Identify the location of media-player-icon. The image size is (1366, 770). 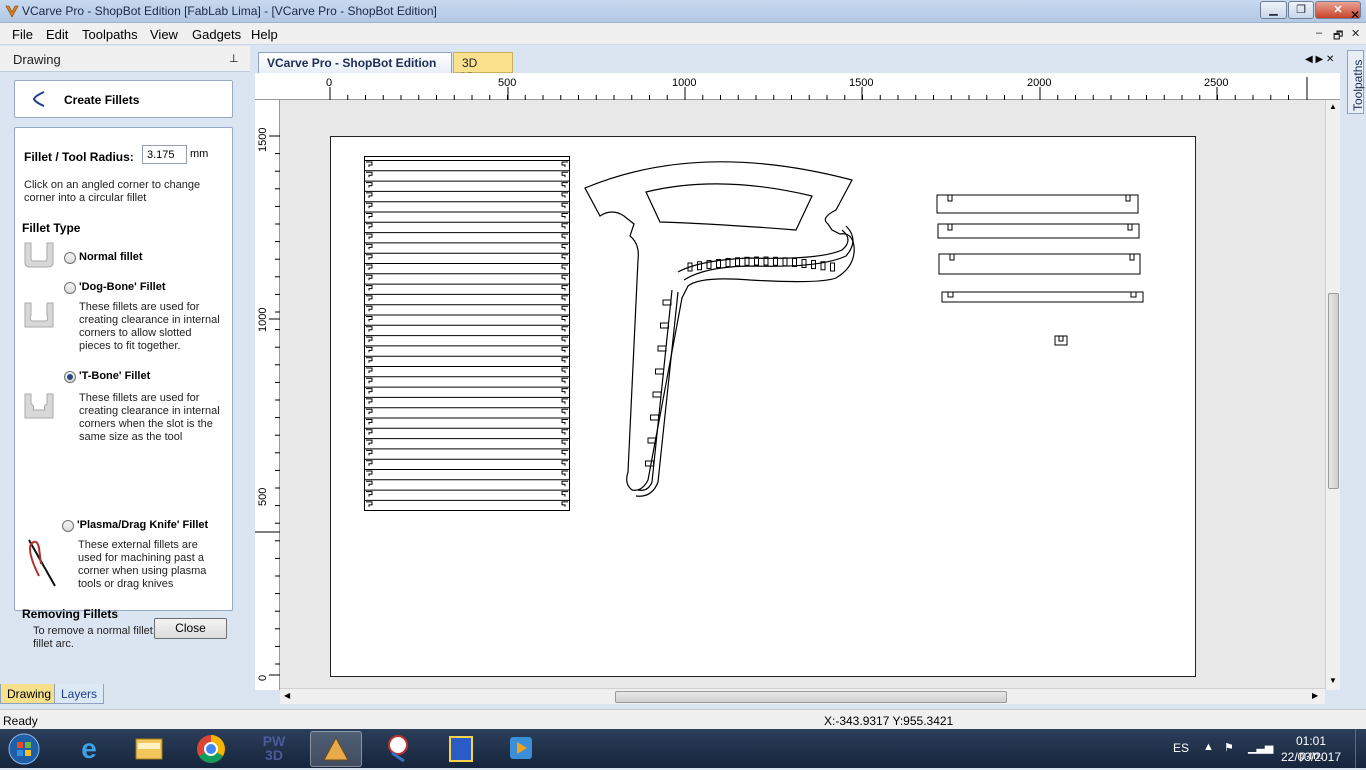
(521, 748).